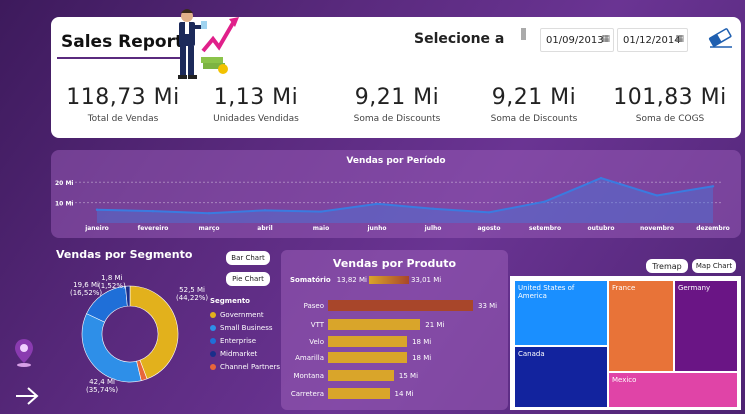 This screenshot has height=414, width=745. I want to click on x-tick-label: julho, so click(433, 228).